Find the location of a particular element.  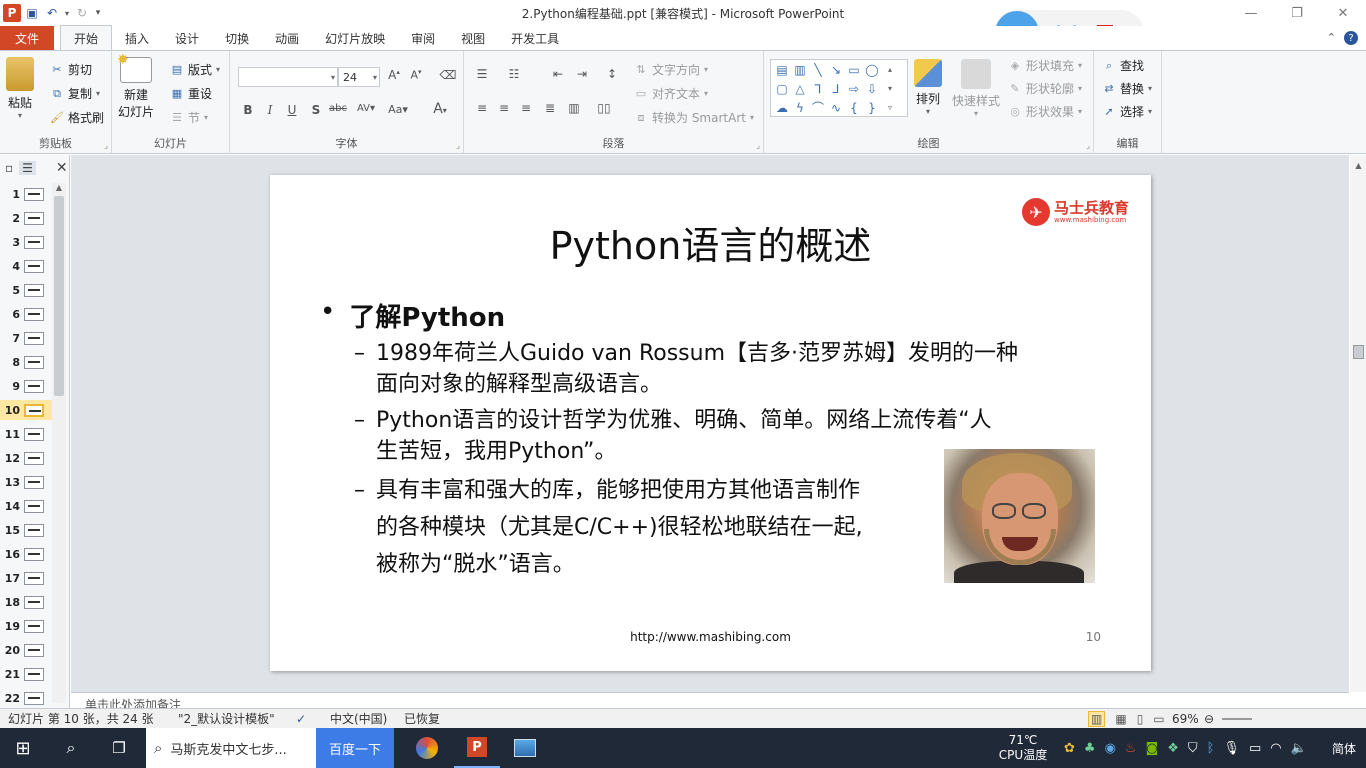

guido-portrait-image is located at coordinates (1019, 516).